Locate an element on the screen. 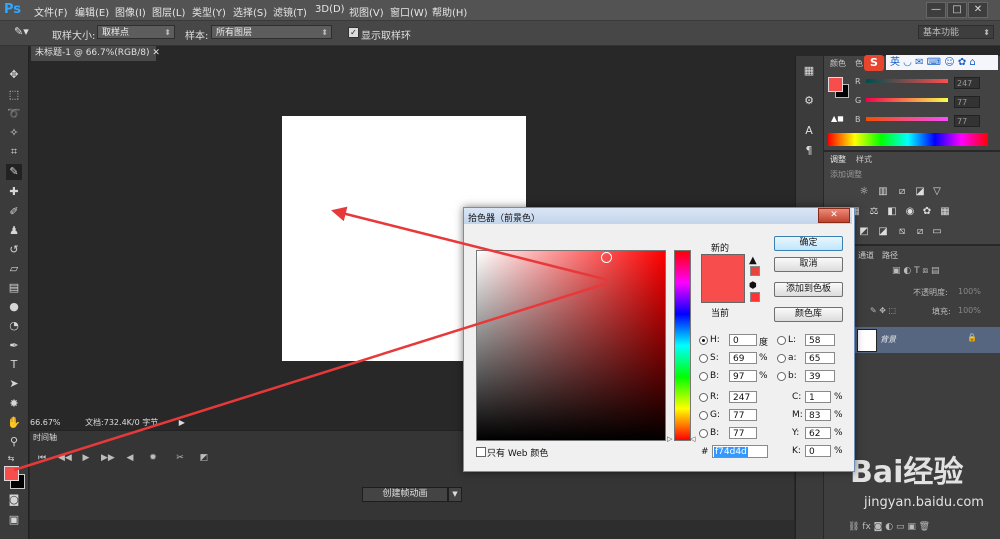 Image resolution: width=1000 pixels, height=539 pixels. close-button: ✕ is located at coordinates (978, 10).